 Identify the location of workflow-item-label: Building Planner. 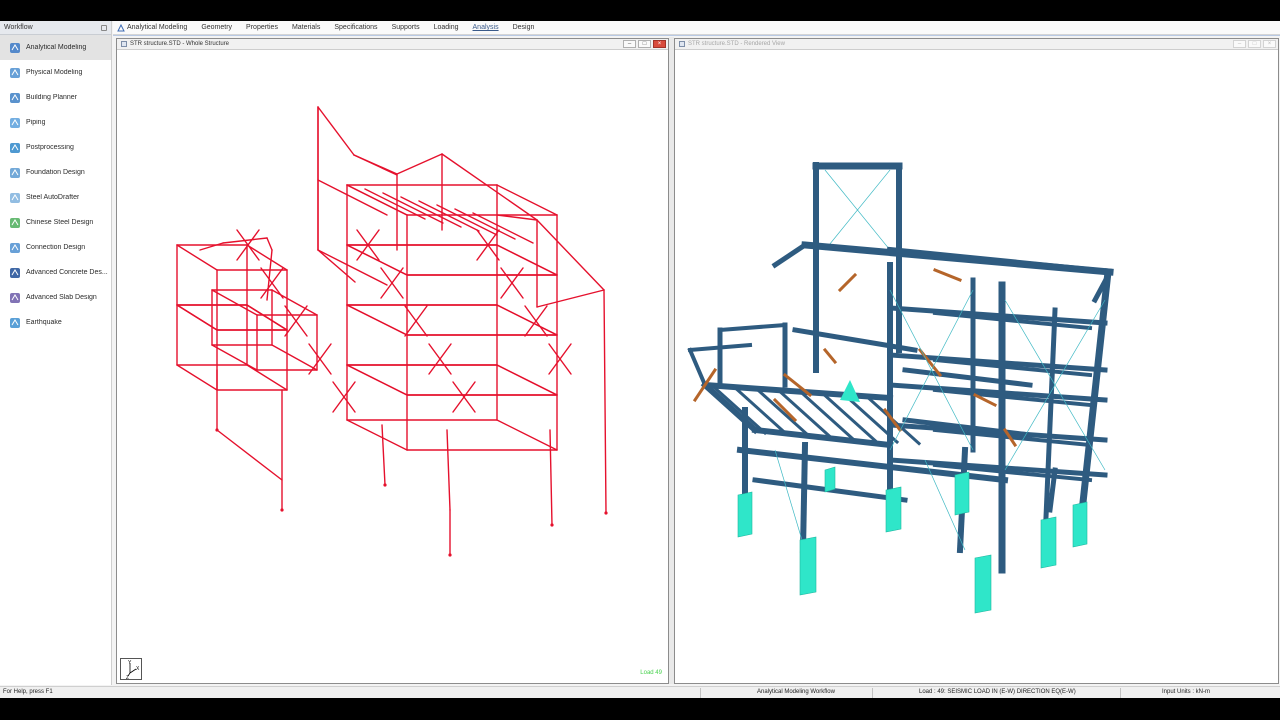
(51, 97).